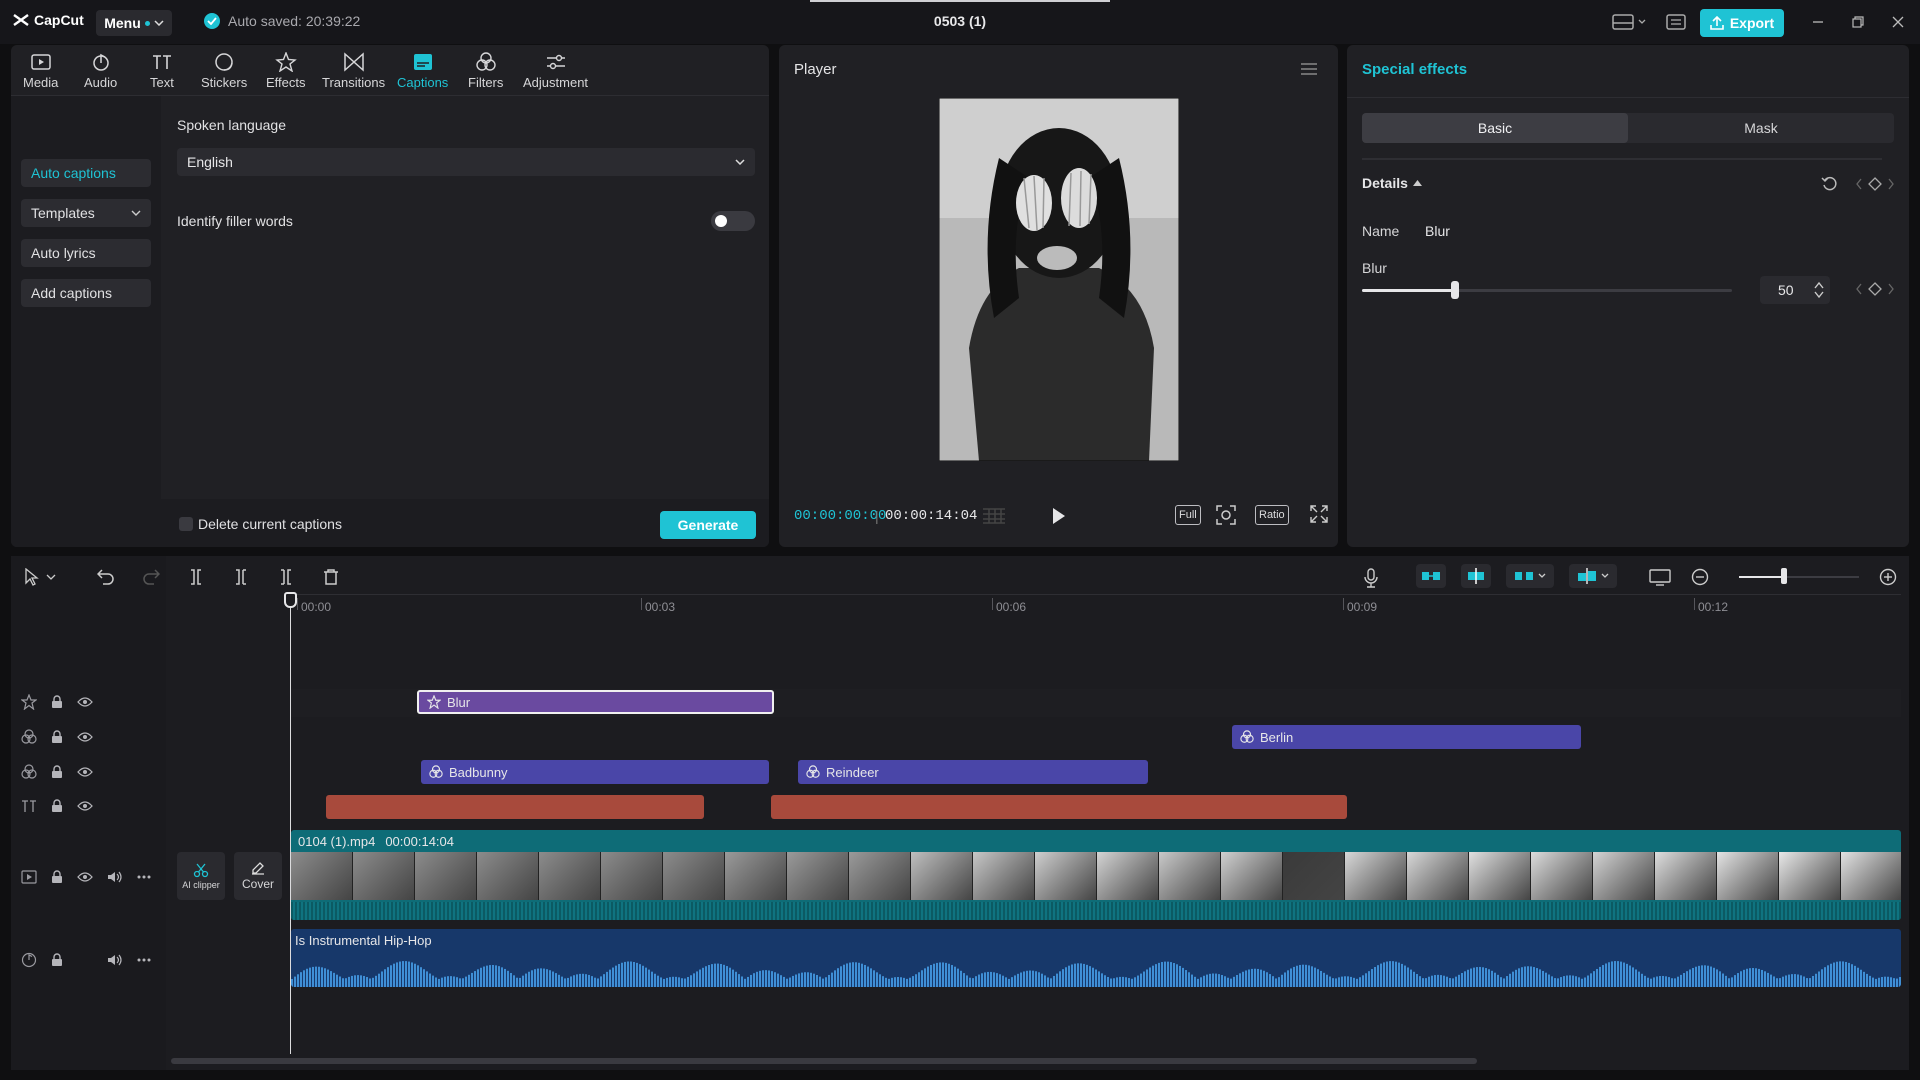 Image resolution: width=1920 pixels, height=1080 pixels. What do you see at coordinates (555, 71) in the screenshot?
I see `tool-adjustment: Adjustment` at bounding box center [555, 71].